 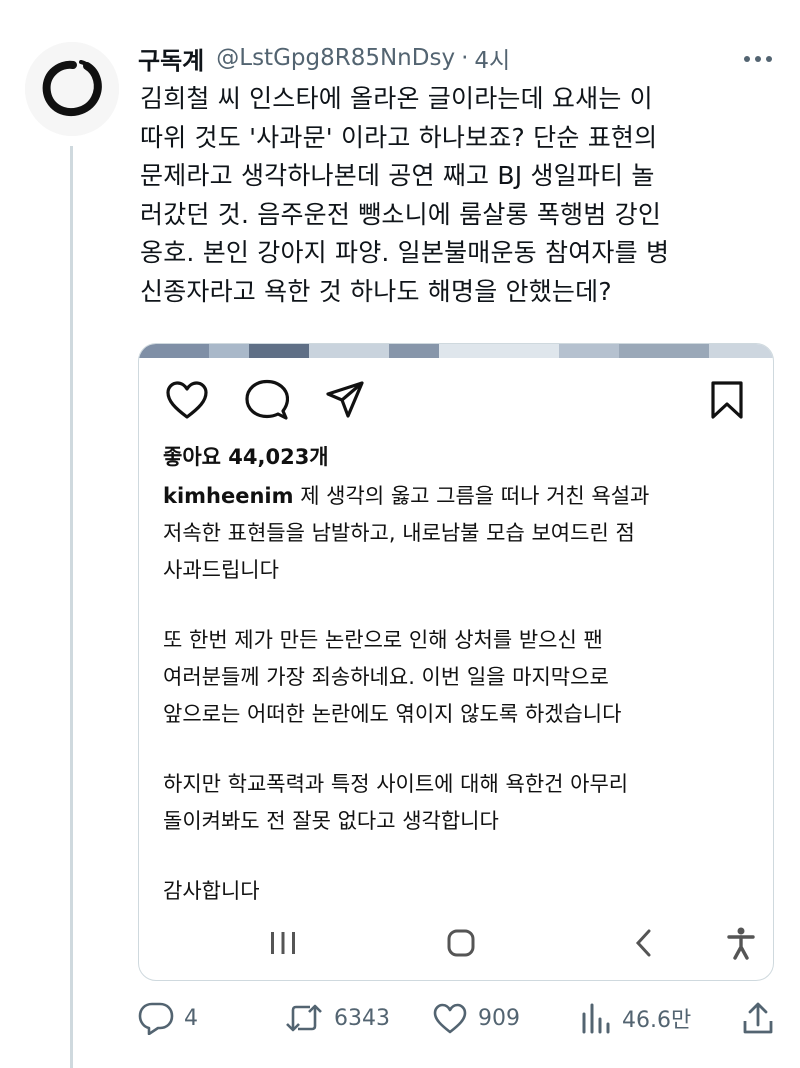 I want to click on views-count: 46.6만, so click(x=657, y=1020).